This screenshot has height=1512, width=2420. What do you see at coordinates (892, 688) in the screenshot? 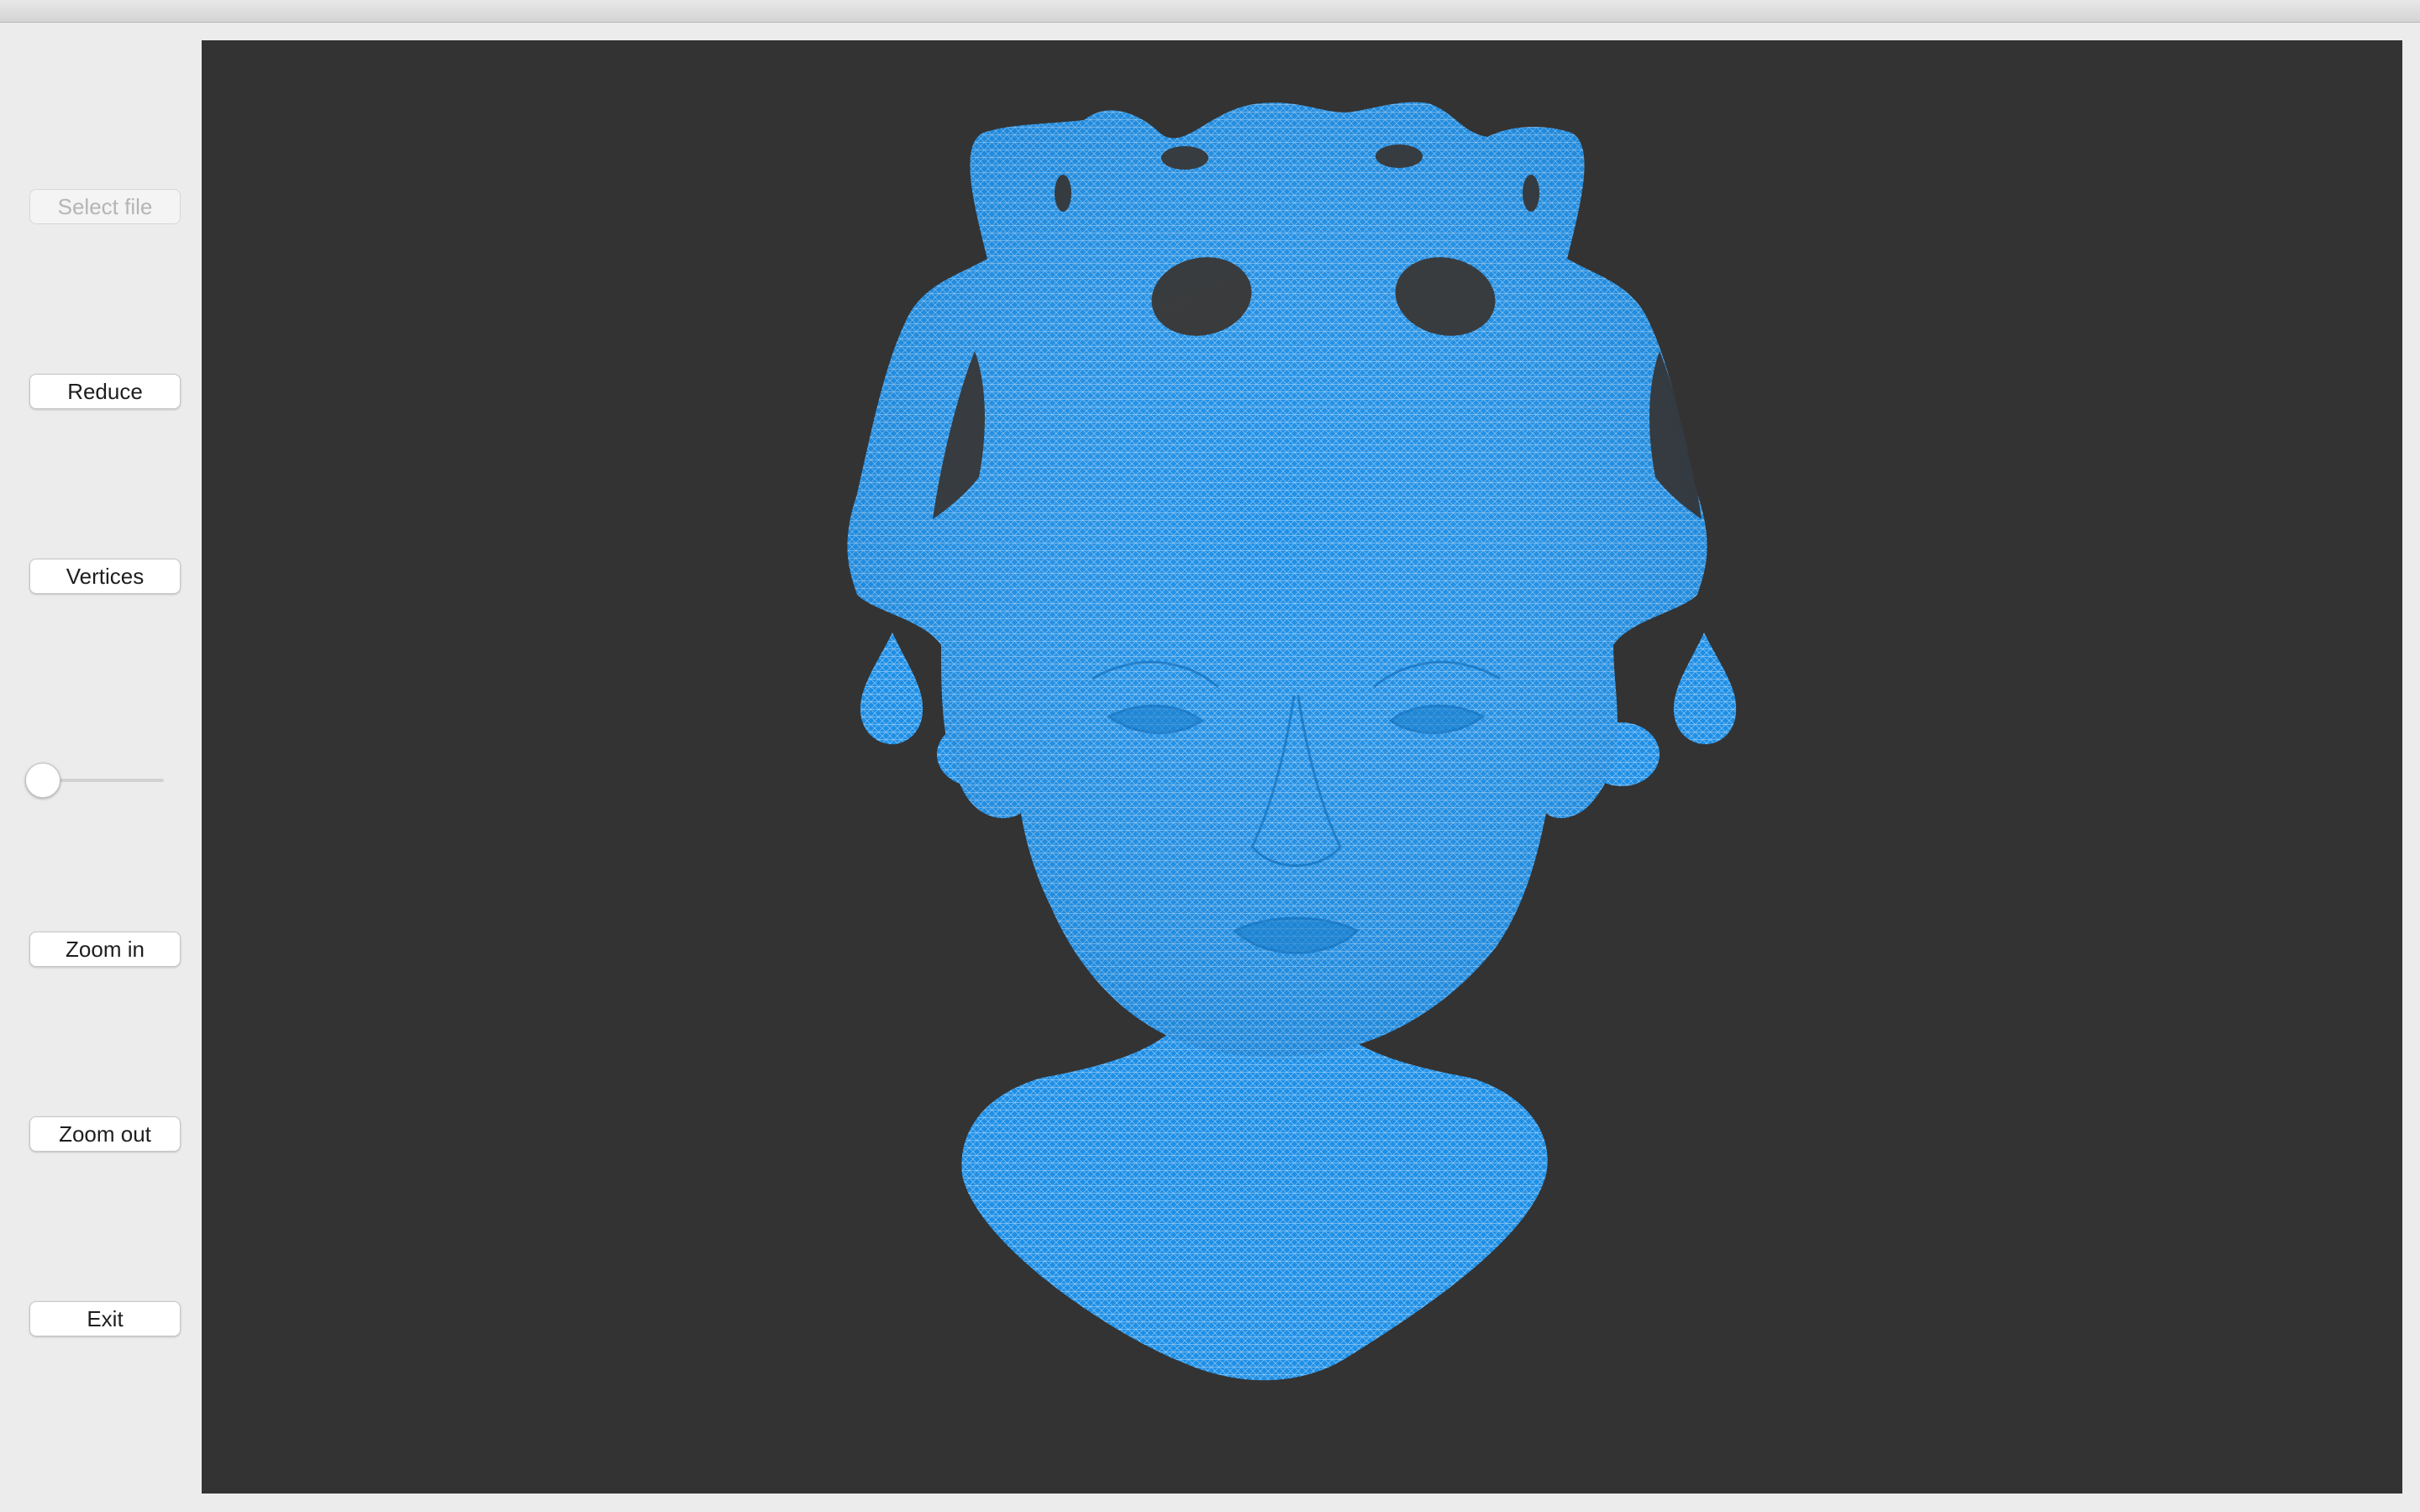
I see `teardrop-left` at bounding box center [892, 688].